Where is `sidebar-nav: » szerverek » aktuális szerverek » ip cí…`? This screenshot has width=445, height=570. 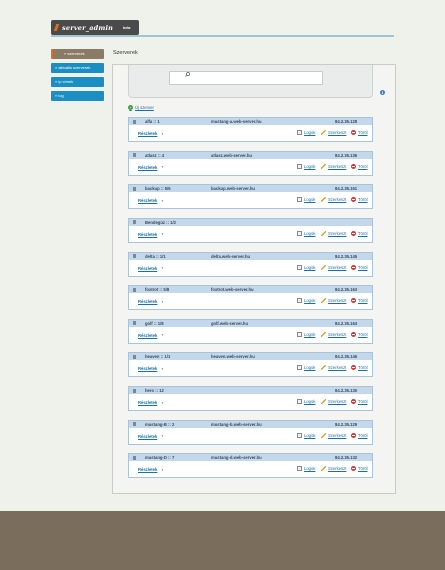 sidebar-nav: » szerverek » aktuális szerverek » ip cí… is located at coordinates (77, 77).